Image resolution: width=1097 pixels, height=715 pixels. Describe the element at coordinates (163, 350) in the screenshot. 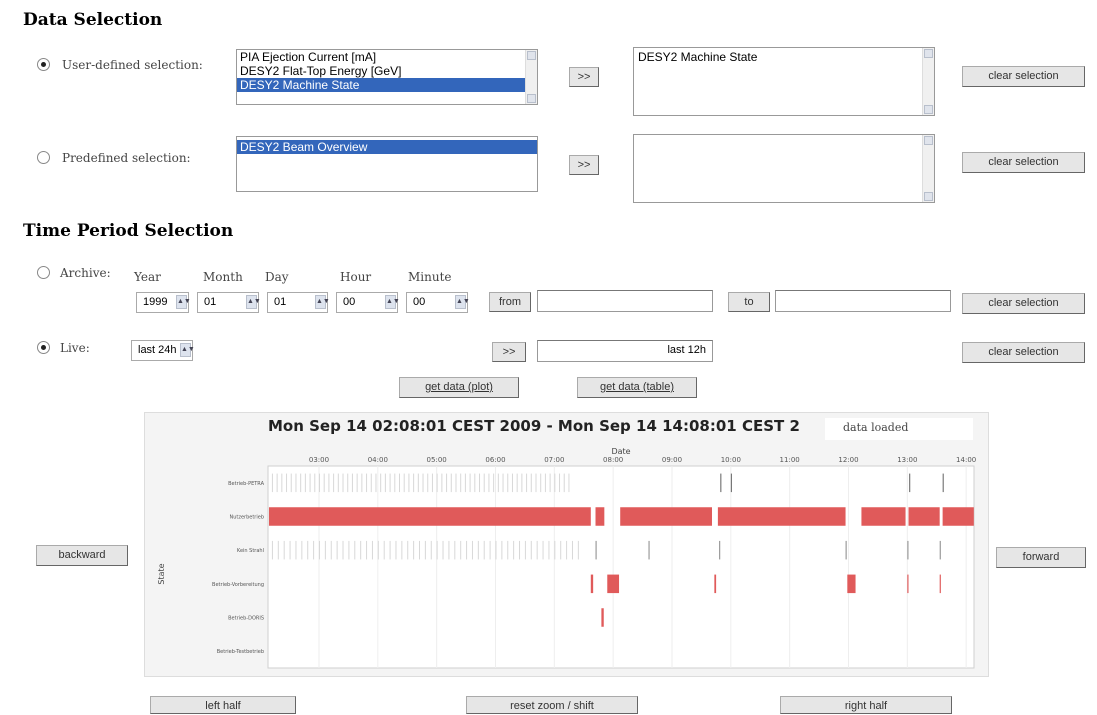

I see `live-range-select: last 24h ▲▼` at that location.